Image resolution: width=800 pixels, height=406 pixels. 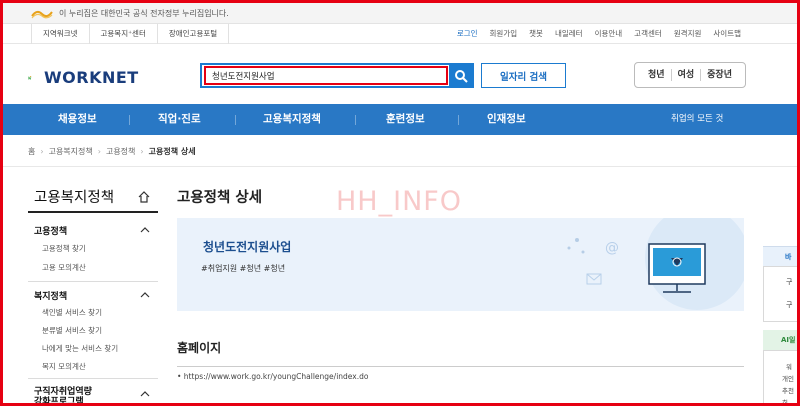 What do you see at coordinates (326, 75) in the screenshot?
I see `search-input` at bounding box center [326, 75].